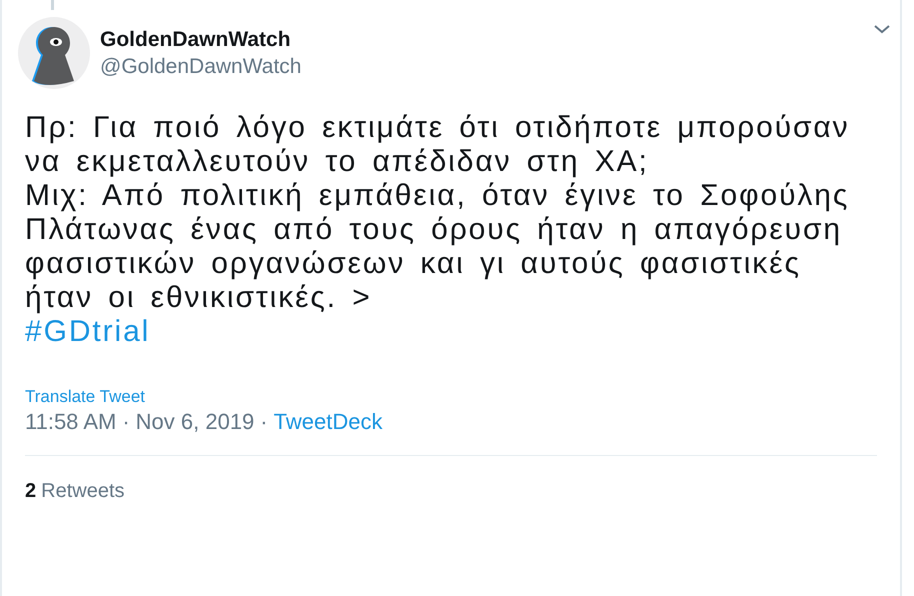  What do you see at coordinates (201, 66) in the screenshot?
I see `author-handle: @GoldenDawnWatch` at bounding box center [201, 66].